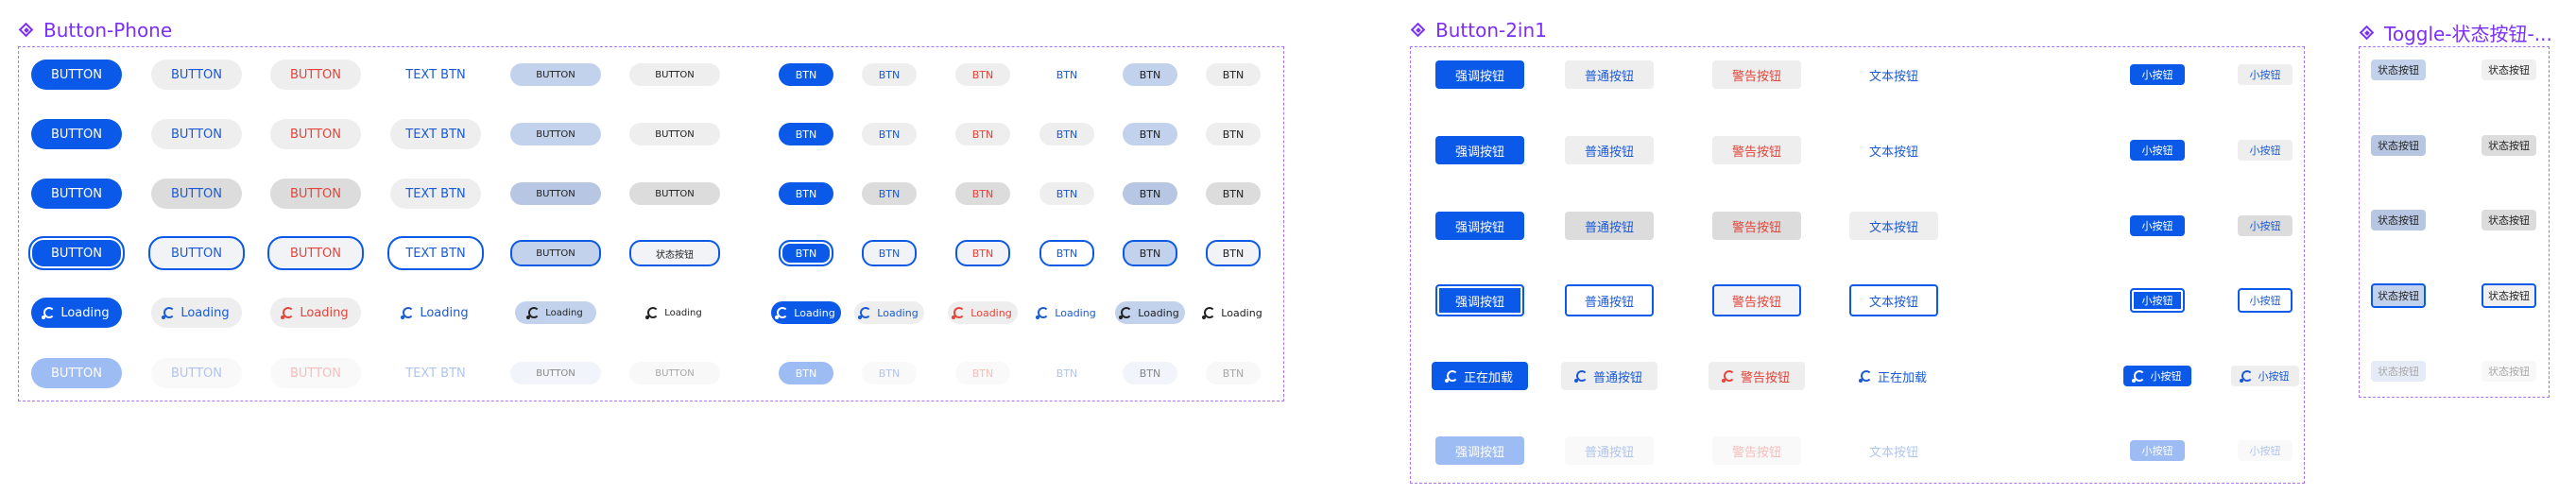 The height and width of the screenshot is (495, 2576). I want to click on phone-plain-button: 状态按钮, so click(674, 253).